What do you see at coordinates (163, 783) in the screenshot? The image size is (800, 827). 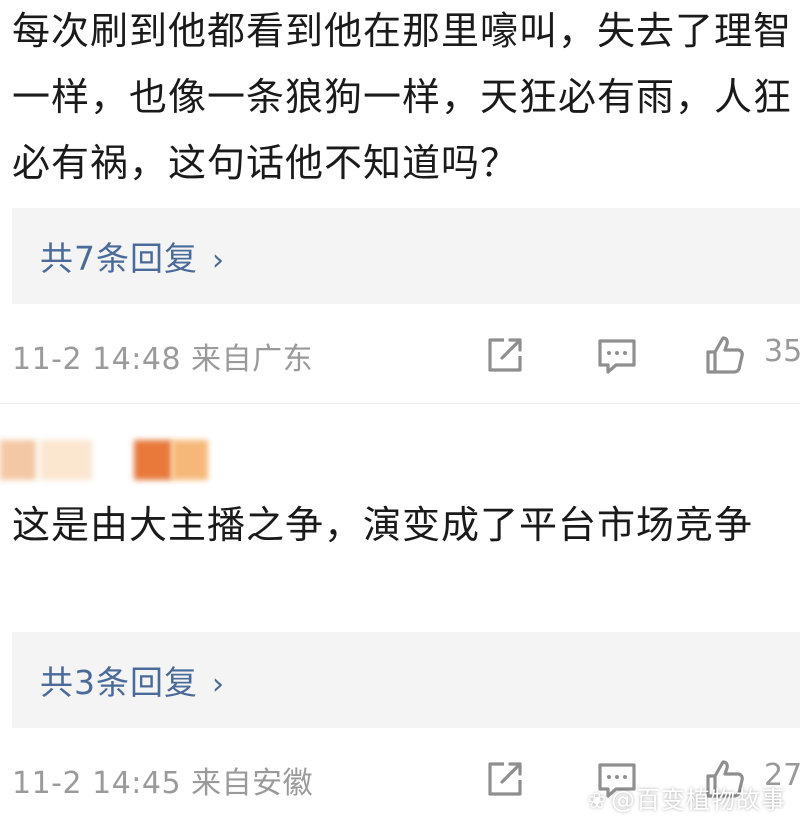 I see `comment-2-time-location: 11-2 14:45 来自安徽` at bounding box center [163, 783].